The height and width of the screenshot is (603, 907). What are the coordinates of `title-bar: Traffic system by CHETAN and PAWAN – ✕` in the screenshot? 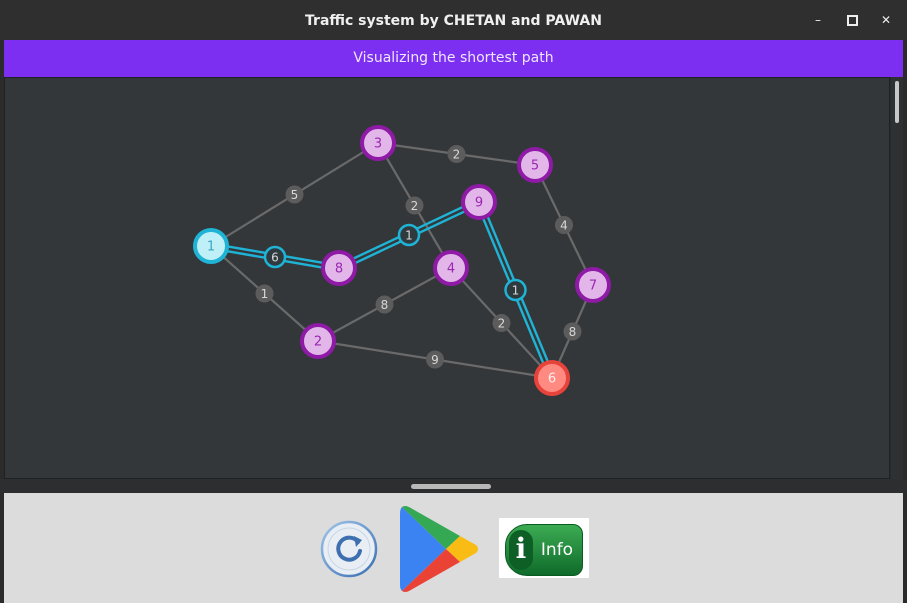 It's located at (453, 20).